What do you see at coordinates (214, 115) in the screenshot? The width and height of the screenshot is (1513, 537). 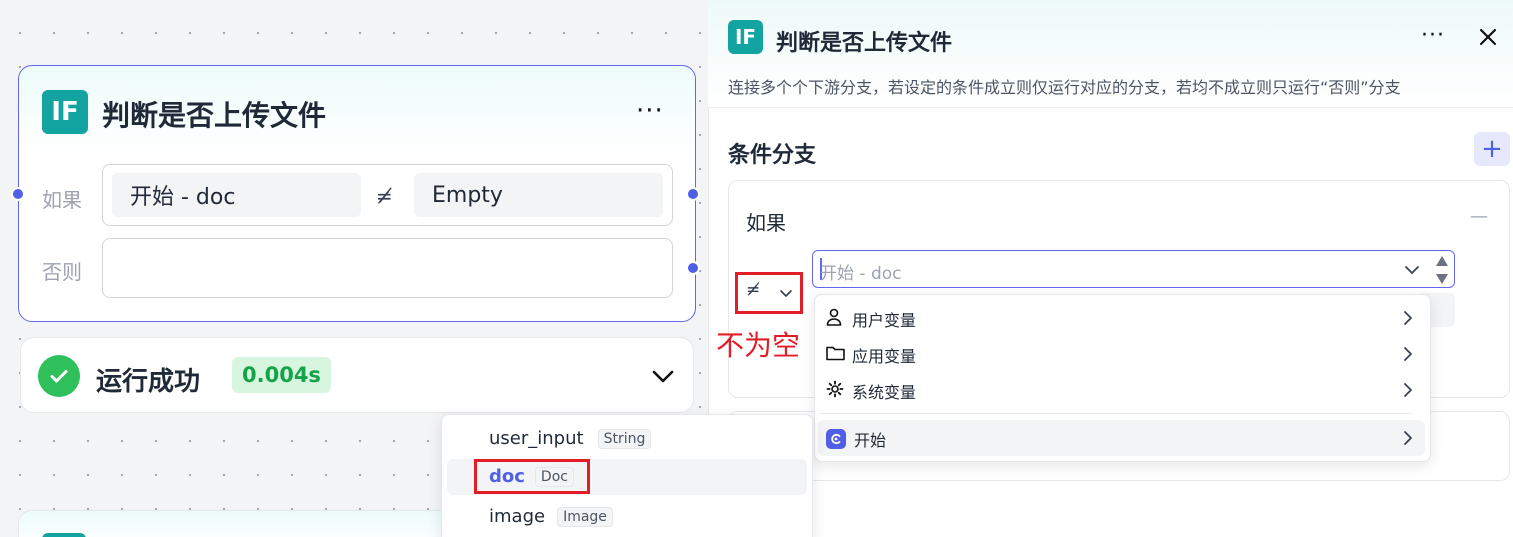 I see `if-node-title: 判断是否上传文件` at bounding box center [214, 115].